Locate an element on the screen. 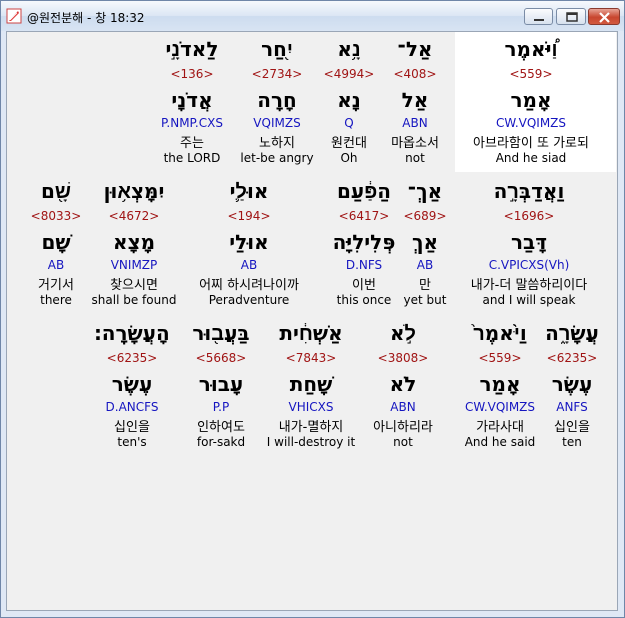  word-lemma: דָּבַר is located at coordinates (529, 242).